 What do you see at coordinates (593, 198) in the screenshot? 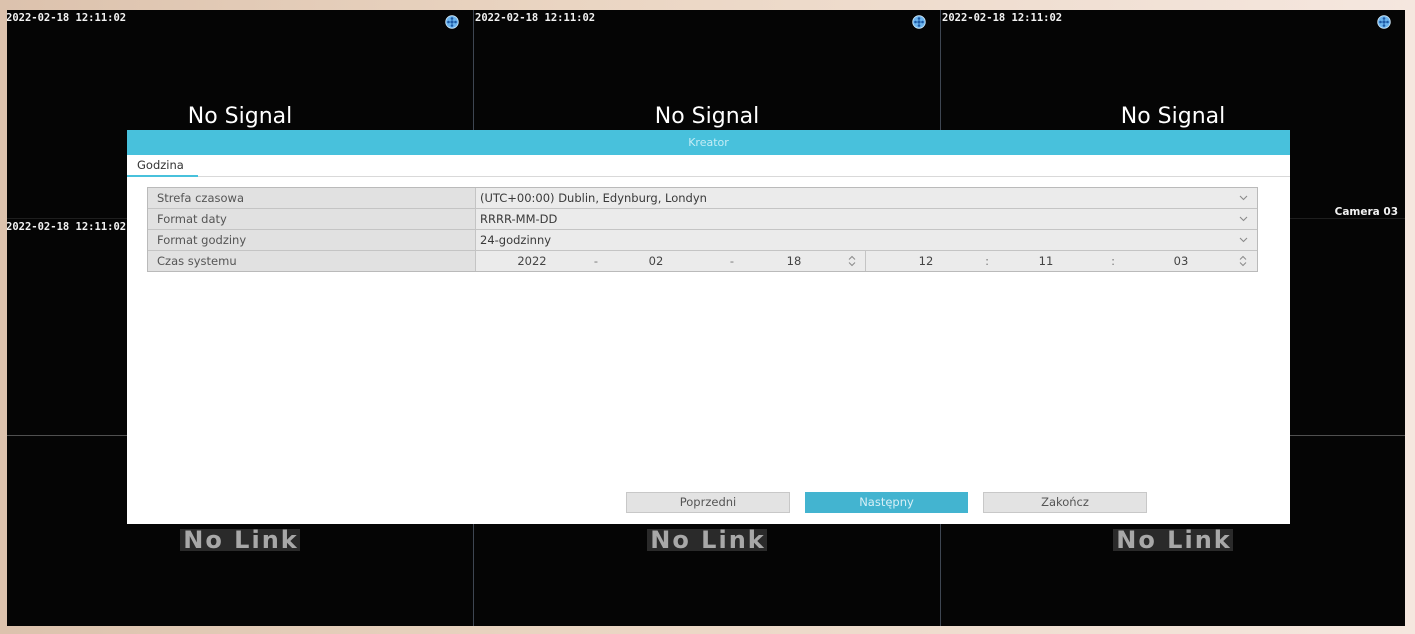
I see `timezone-value: (UTC+00:00) Dublin, Edynburg, Londyn` at bounding box center [593, 198].